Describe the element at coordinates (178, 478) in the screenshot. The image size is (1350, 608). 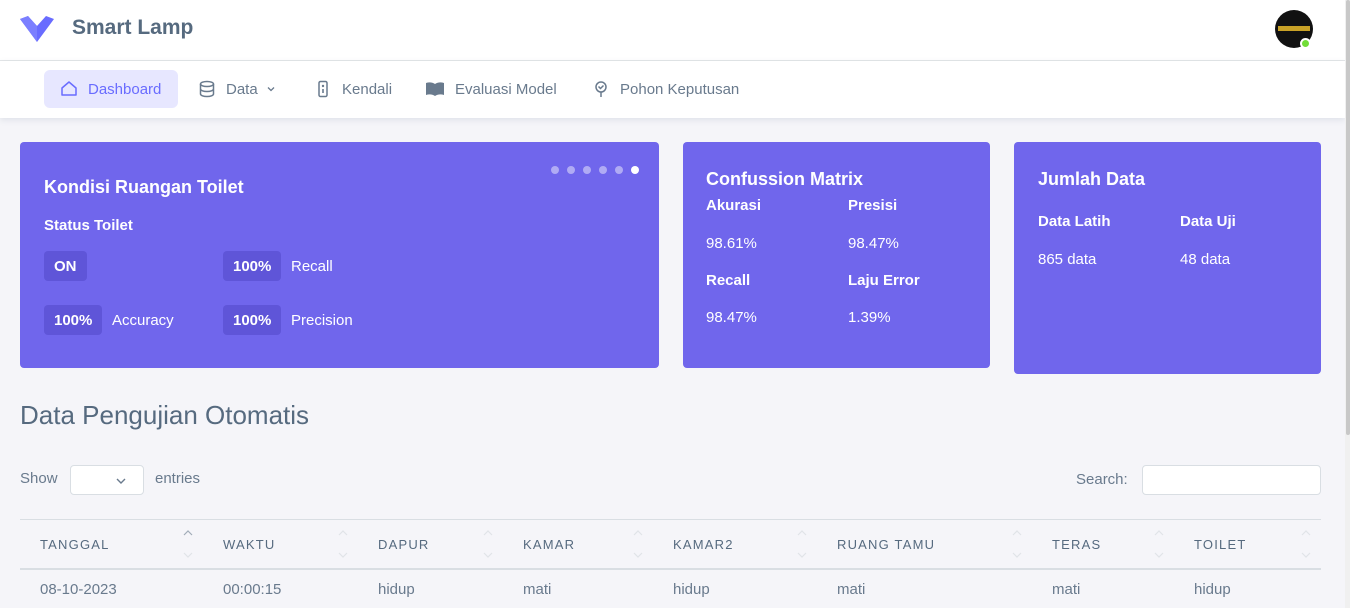
I see `entries-label: entries` at that location.